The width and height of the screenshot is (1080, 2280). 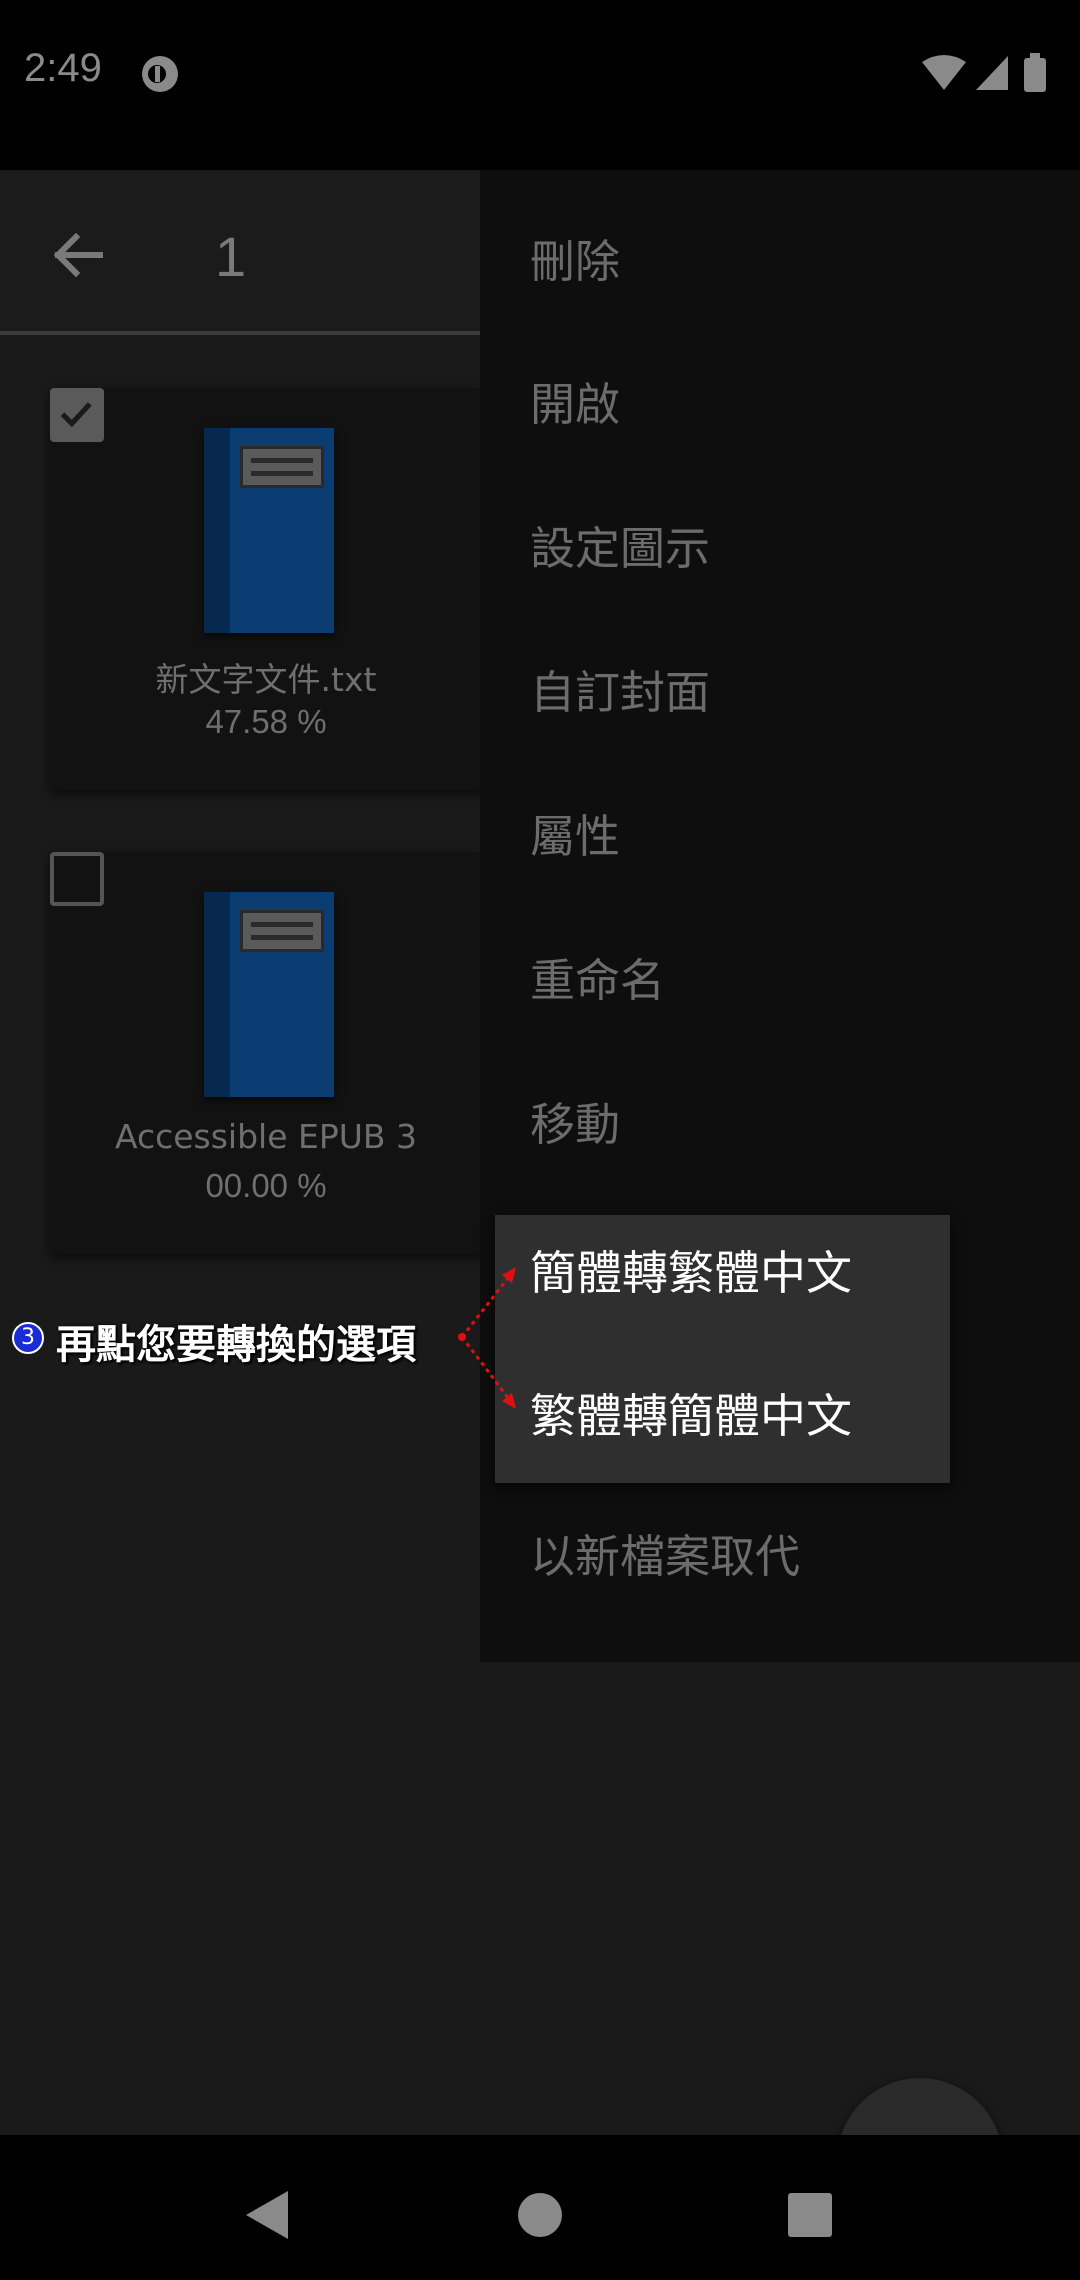 What do you see at coordinates (810, 2215) in the screenshot?
I see `nav-recents-icon` at bounding box center [810, 2215].